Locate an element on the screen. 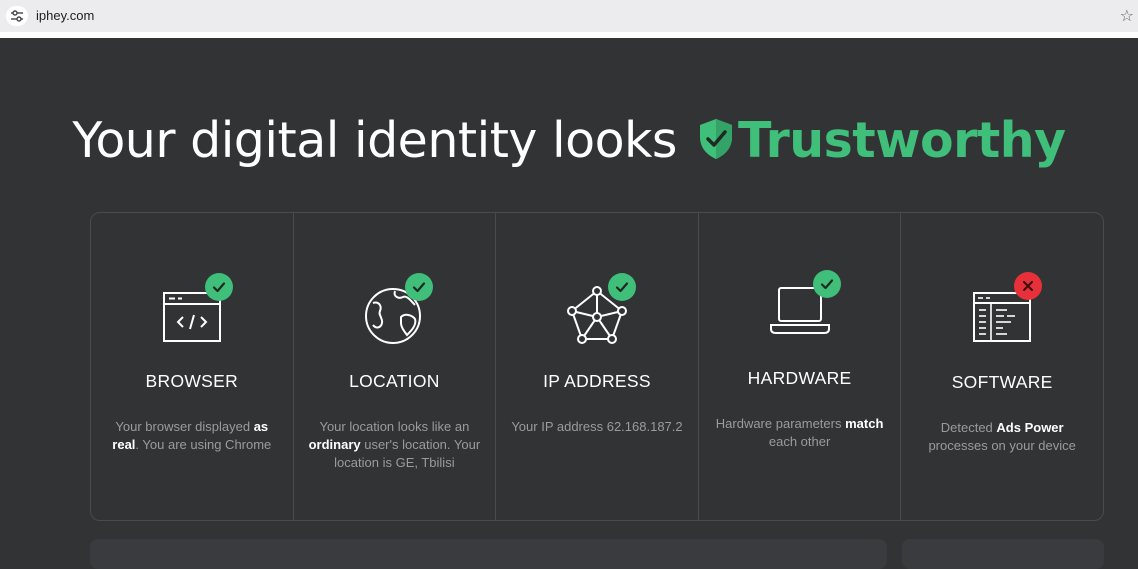  card-description: Hardware parameters match each other is located at coordinates (800, 433).